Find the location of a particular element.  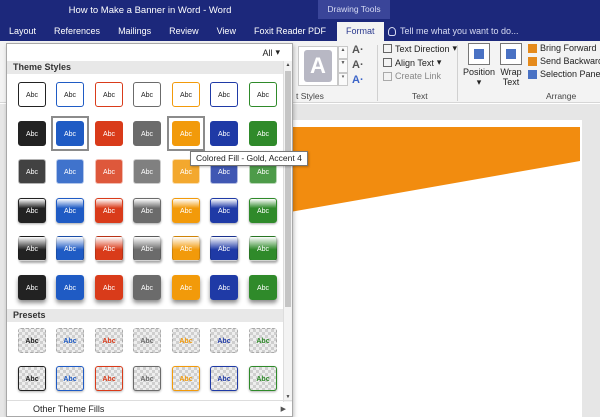

presets-header: Presets is located at coordinates (145, 315).